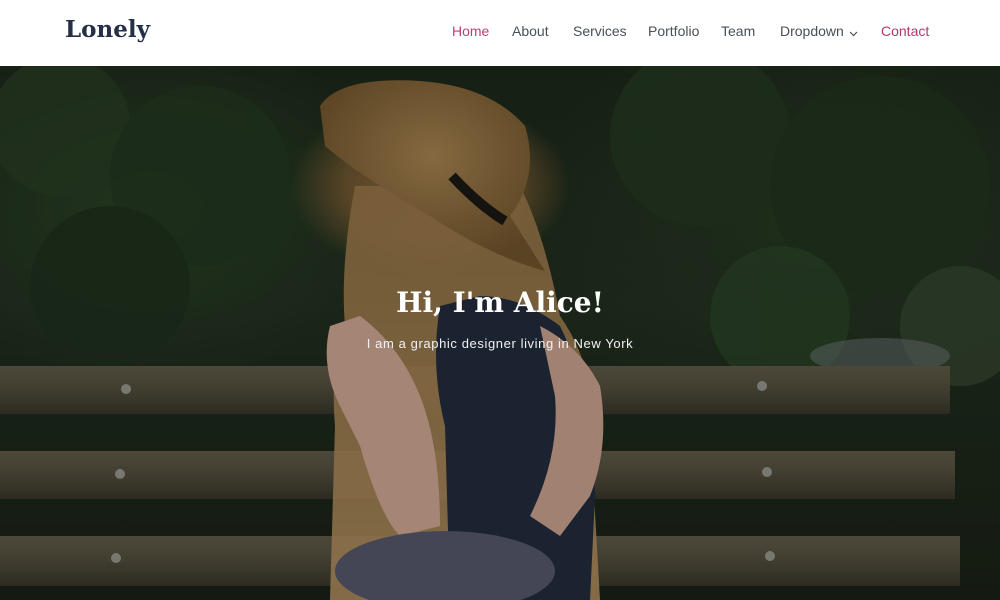 Image resolution: width=1000 pixels, height=600 pixels. Describe the element at coordinates (738, 31) in the screenshot. I see `nav-item-team: Team` at that location.